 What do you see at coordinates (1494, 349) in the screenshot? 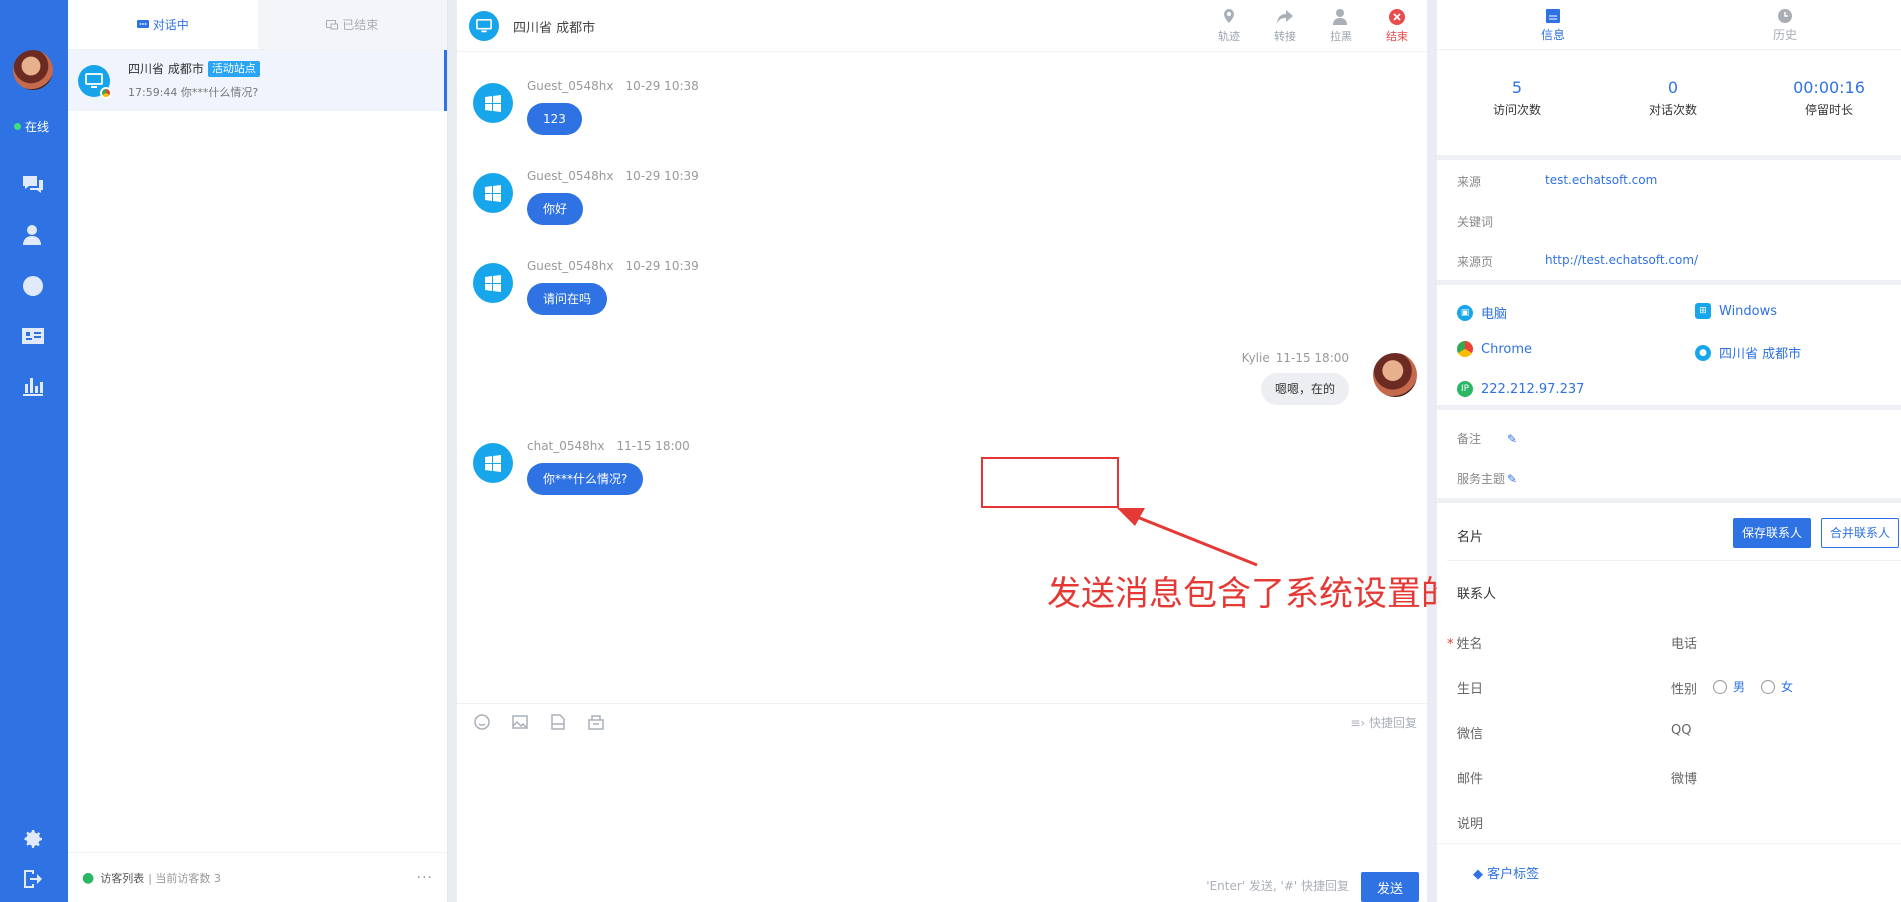
I see `browser-type: Chrome` at bounding box center [1494, 349].